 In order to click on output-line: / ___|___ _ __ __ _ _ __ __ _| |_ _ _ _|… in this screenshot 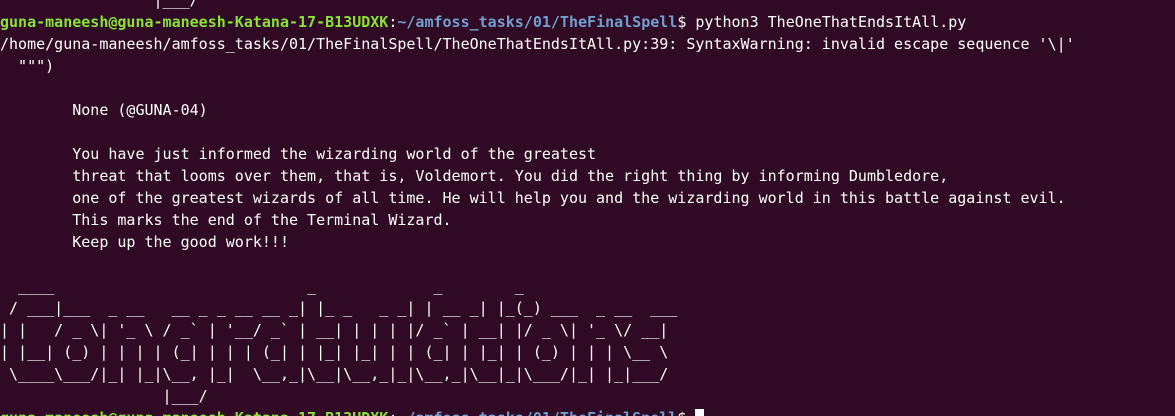, I will do `click(339, 308)`.